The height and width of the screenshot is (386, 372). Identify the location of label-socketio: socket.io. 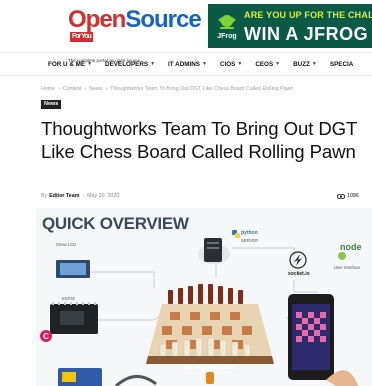
(299, 274).